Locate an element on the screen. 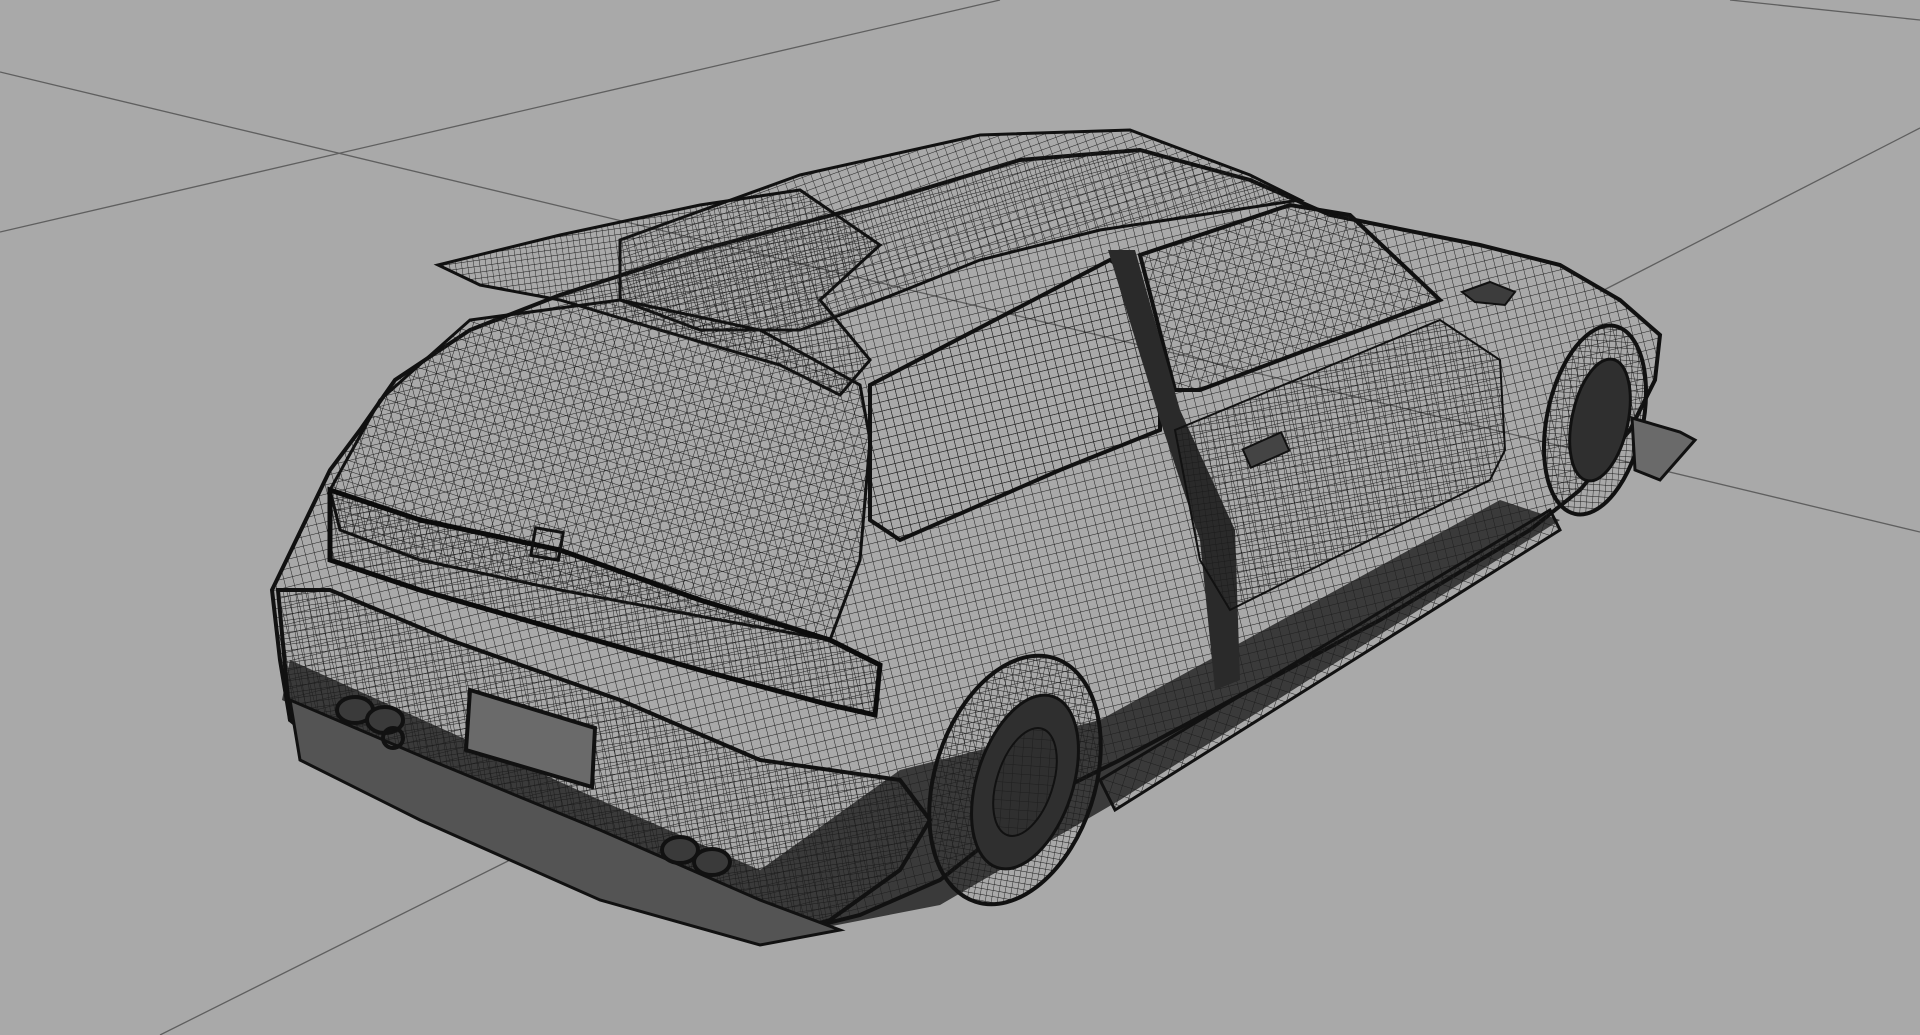  front-splitter is located at coordinates (1664, 448).